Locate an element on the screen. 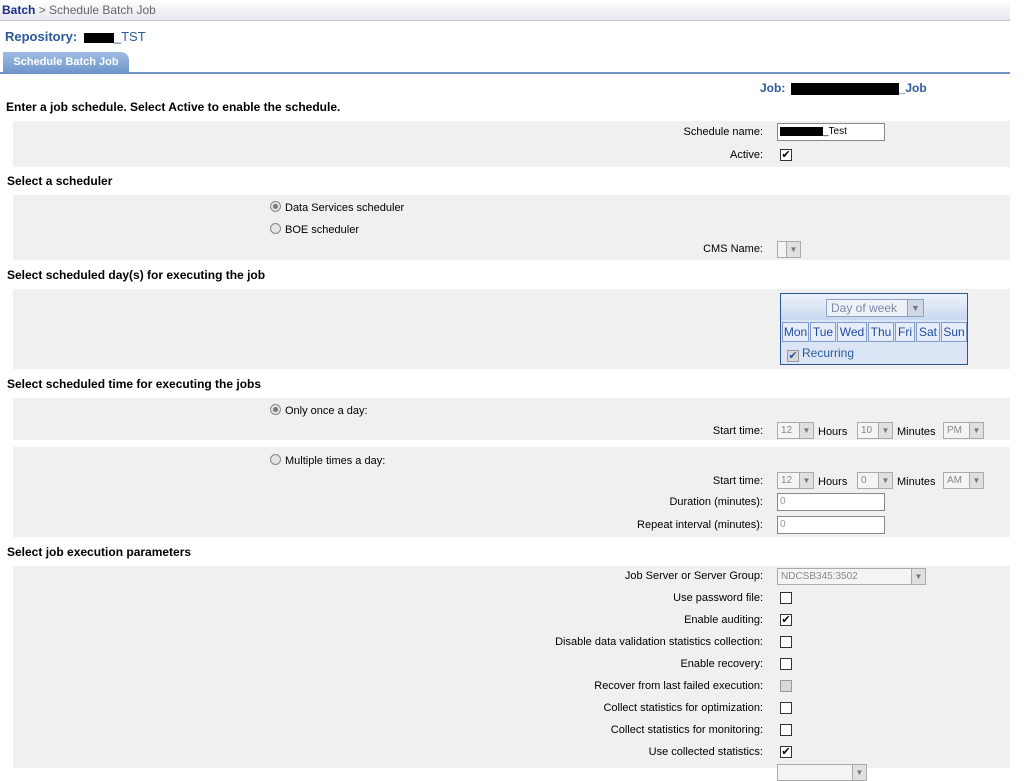 The image size is (1024, 781). once-ampm-select: PM ▼ is located at coordinates (963, 430).